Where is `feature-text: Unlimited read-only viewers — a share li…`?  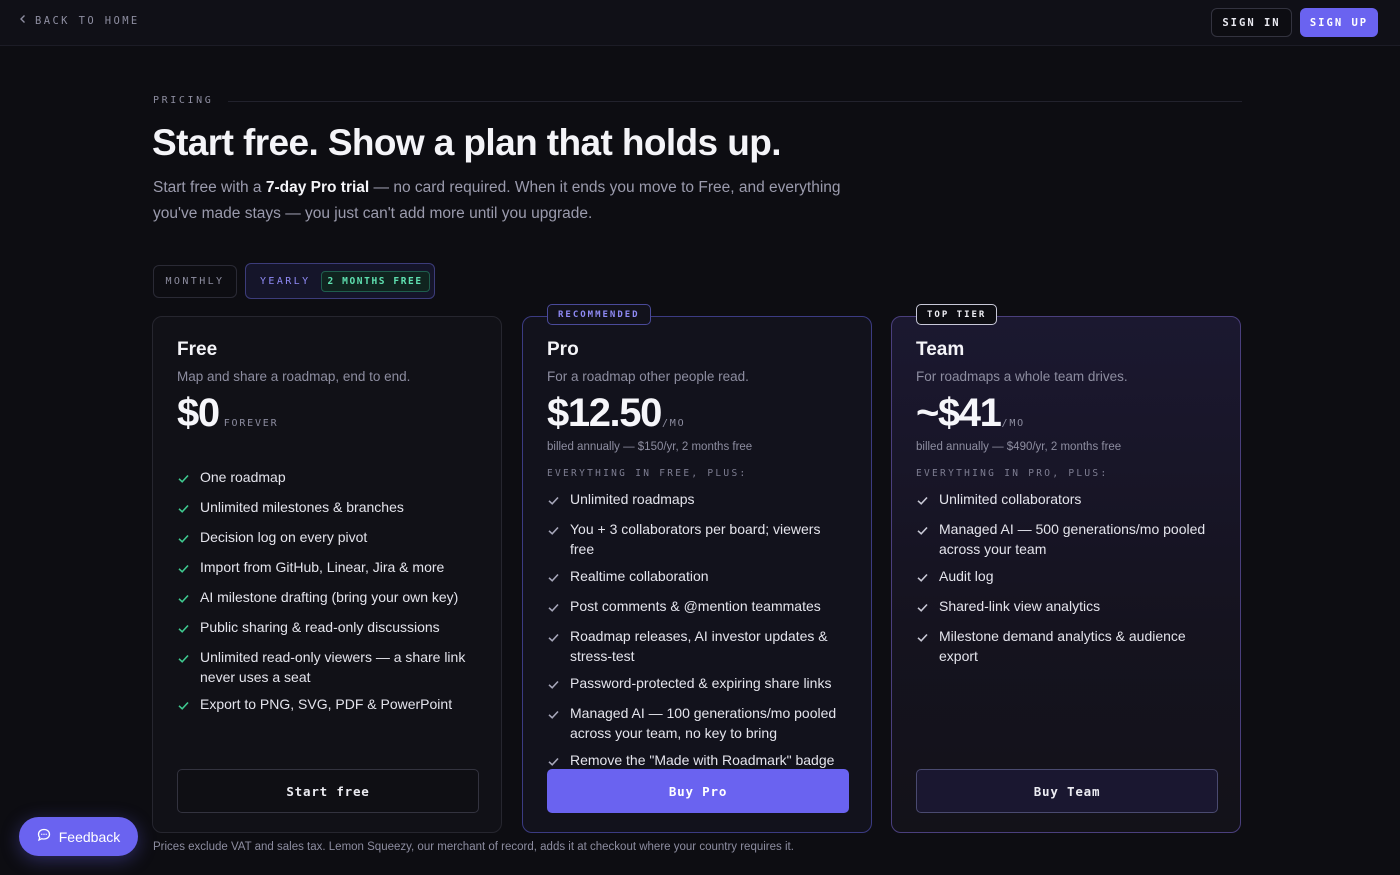 feature-text: Unlimited read-only viewers — a share li… is located at coordinates (333, 667).